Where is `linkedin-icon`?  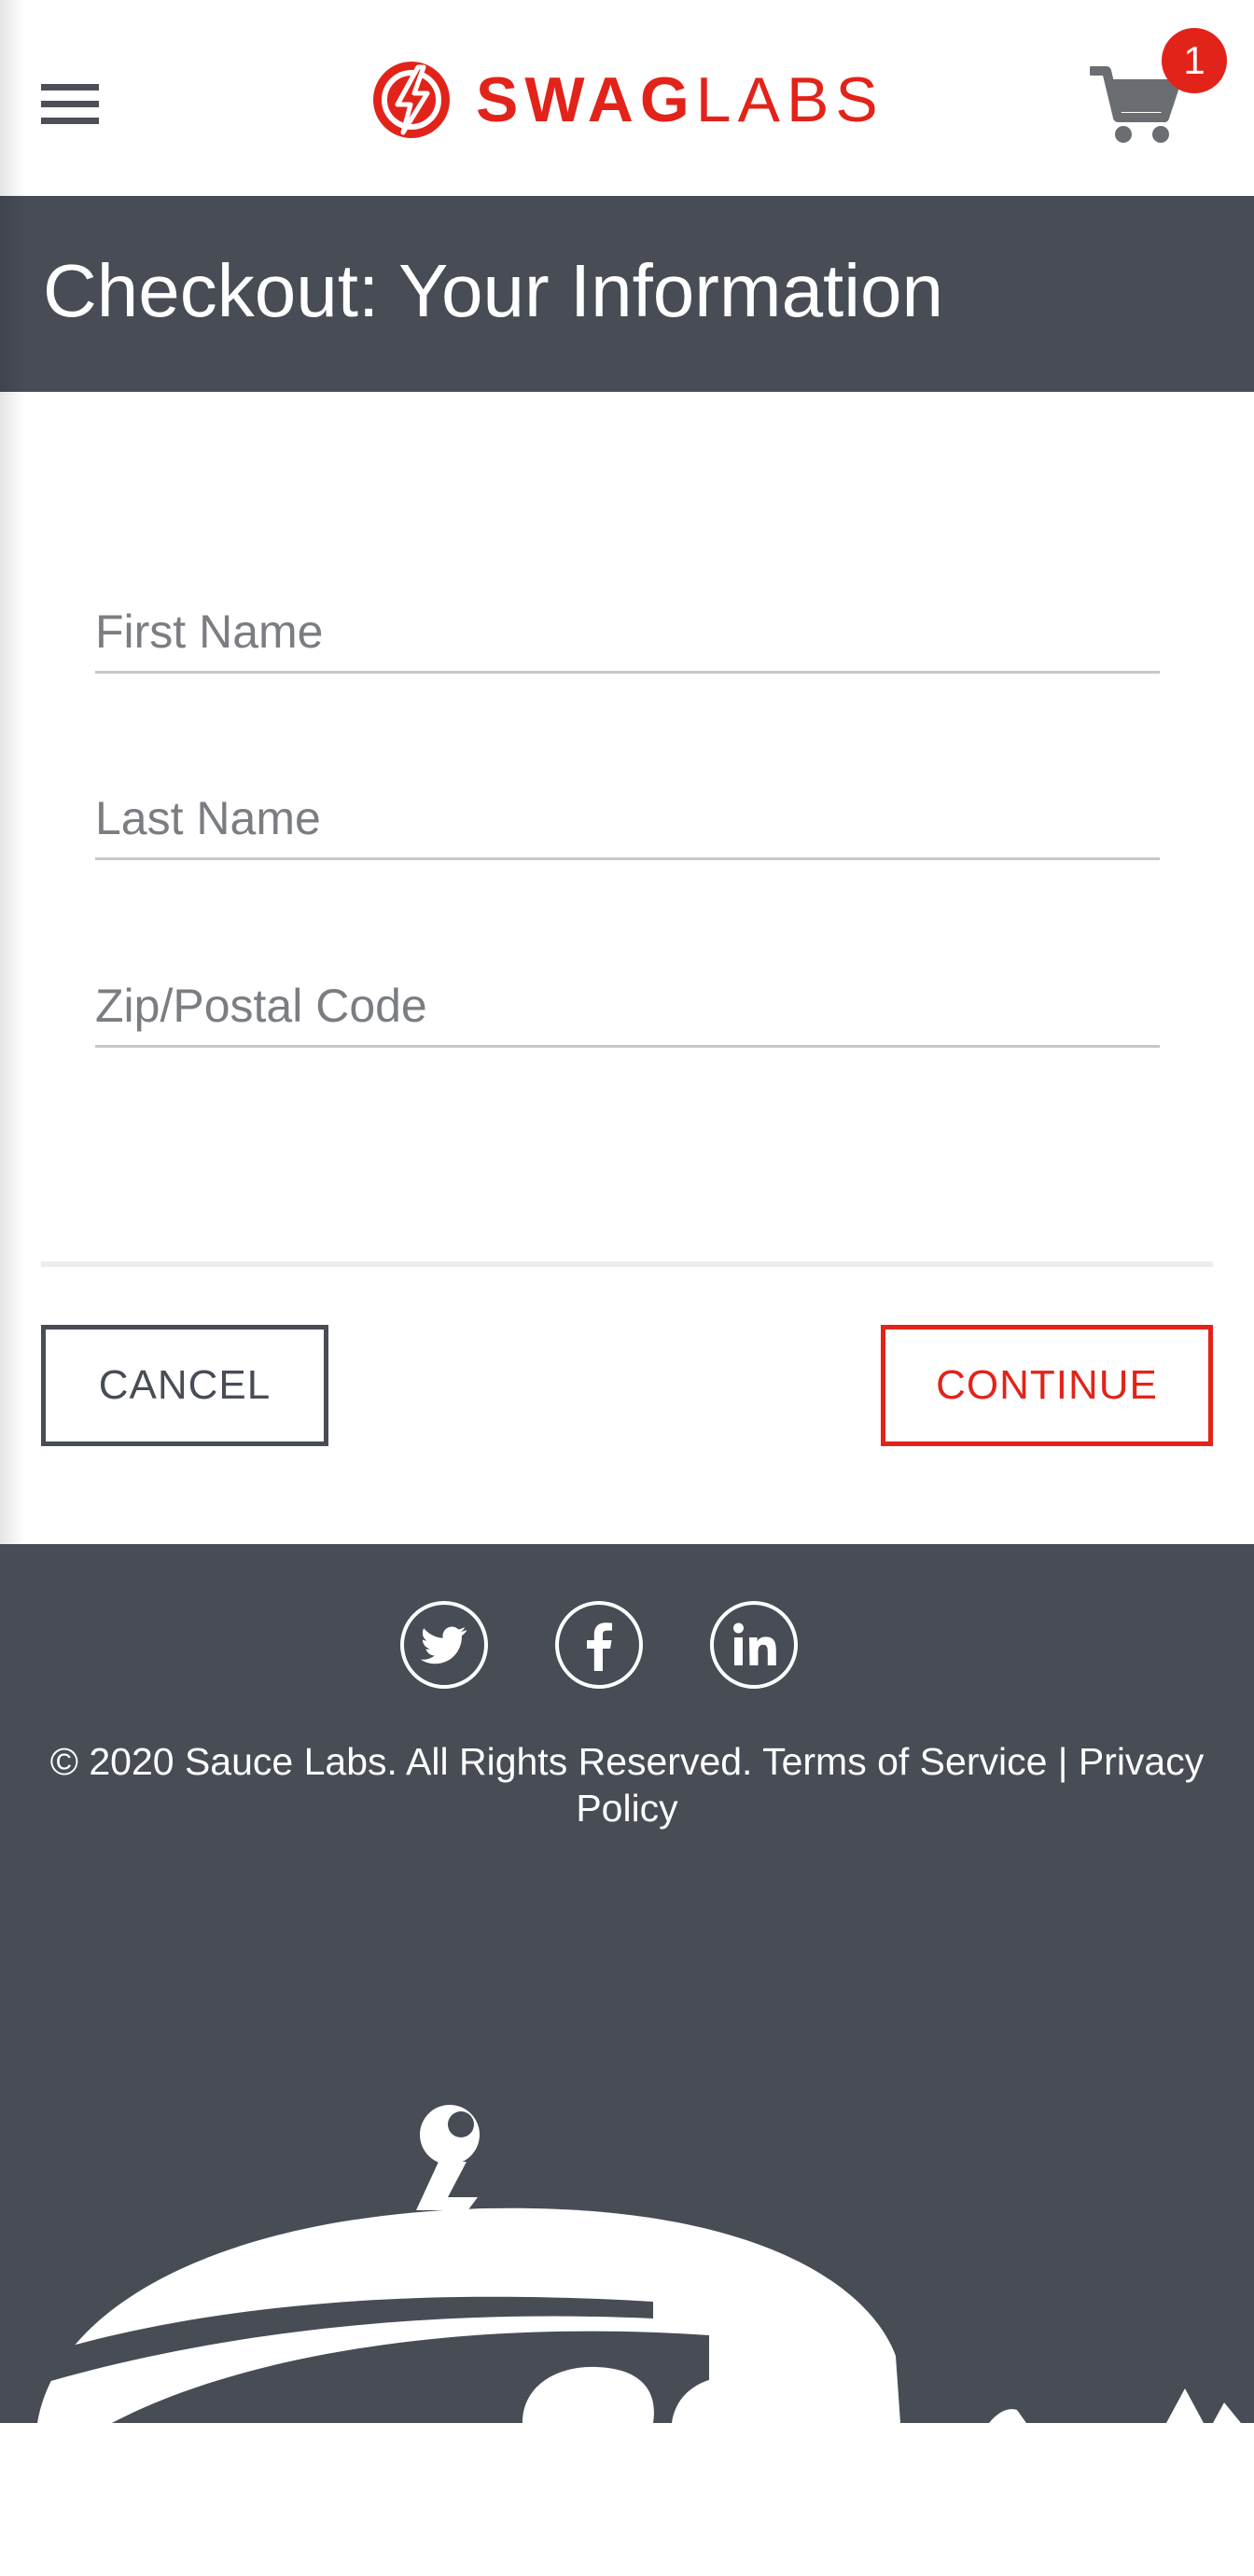 linkedin-icon is located at coordinates (754, 1645).